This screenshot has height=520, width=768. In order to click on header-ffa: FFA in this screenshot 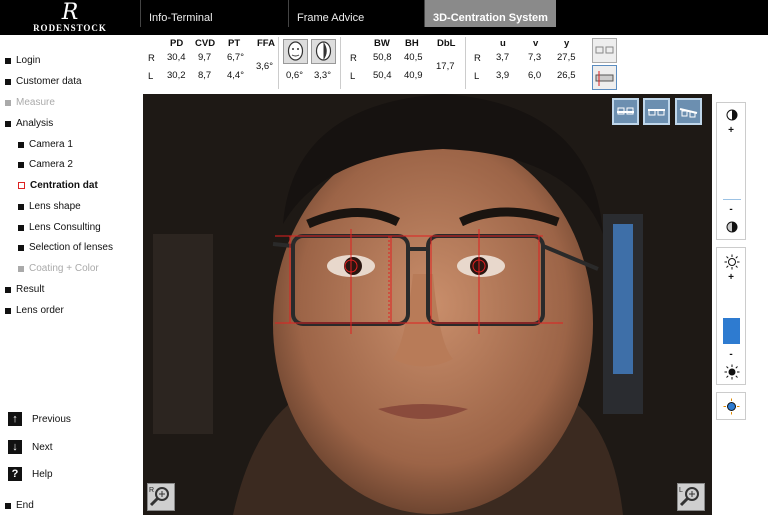, I will do `click(266, 43)`.